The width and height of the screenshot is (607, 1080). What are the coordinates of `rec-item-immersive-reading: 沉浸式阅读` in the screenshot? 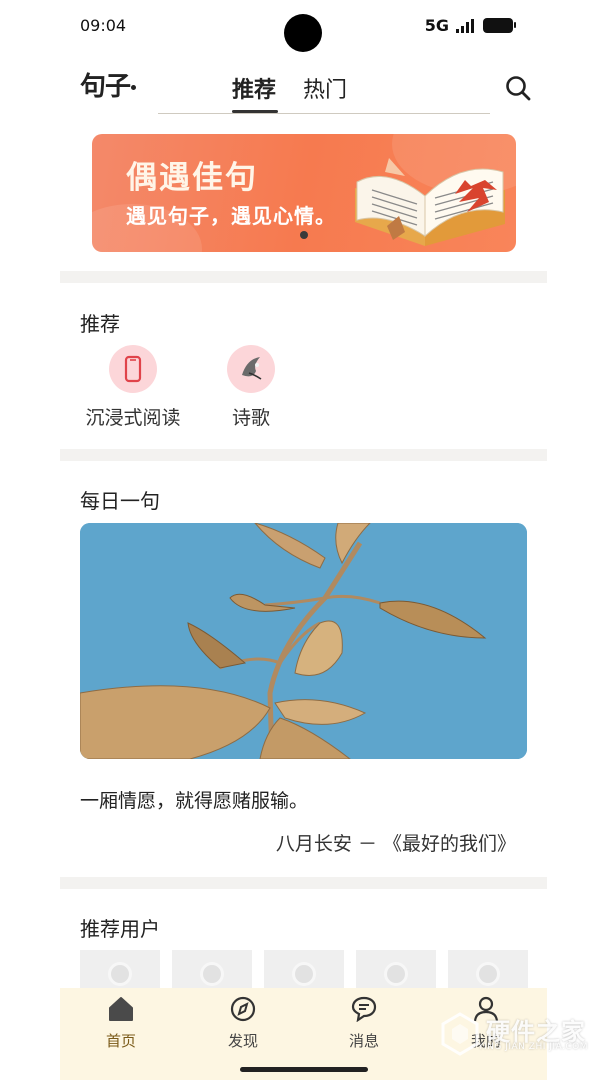 It's located at (133, 387).